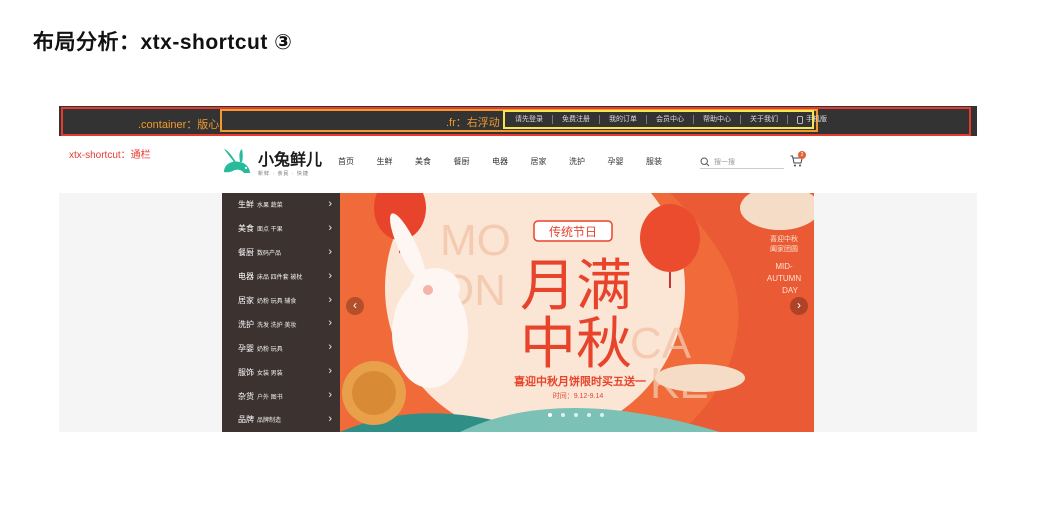  What do you see at coordinates (269, 421) in the screenshot?
I see `category-subs: 品牌制造` at bounding box center [269, 421].